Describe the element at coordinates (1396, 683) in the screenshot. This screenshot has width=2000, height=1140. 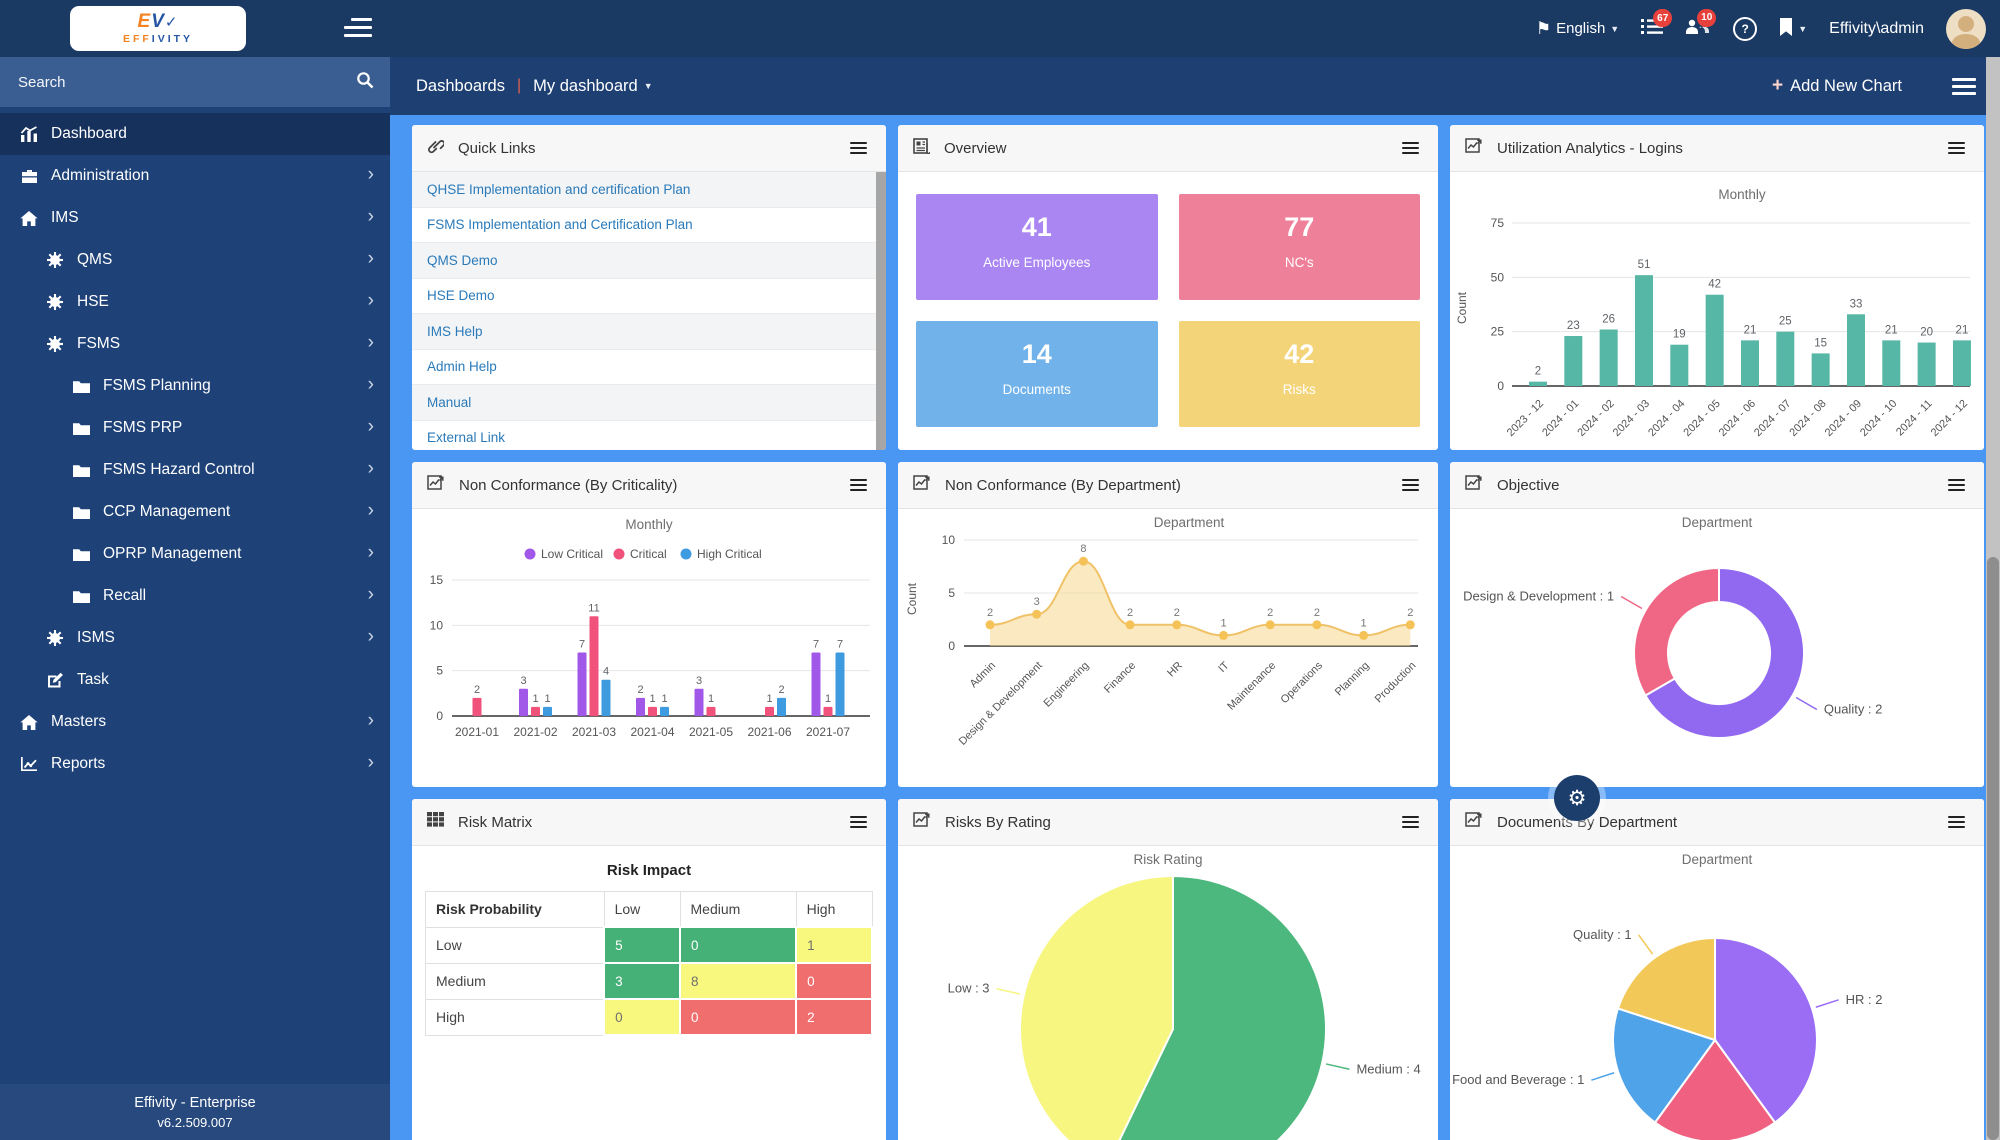
I see `svg-text: Production` at that location.